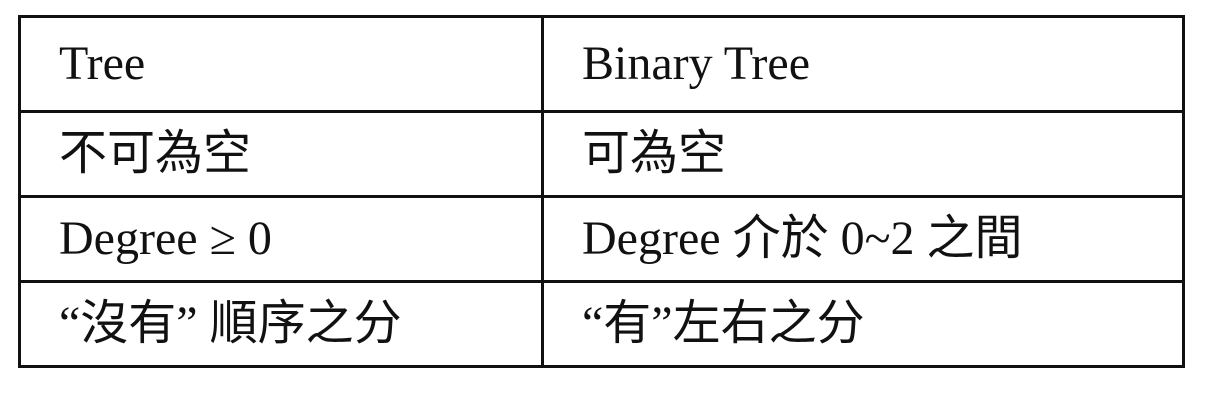 The image size is (1224, 406). Describe the element at coordinates (863, 239) in the screenshot. I see `table-cell: Degree 介於 0~2 之間` at that location.